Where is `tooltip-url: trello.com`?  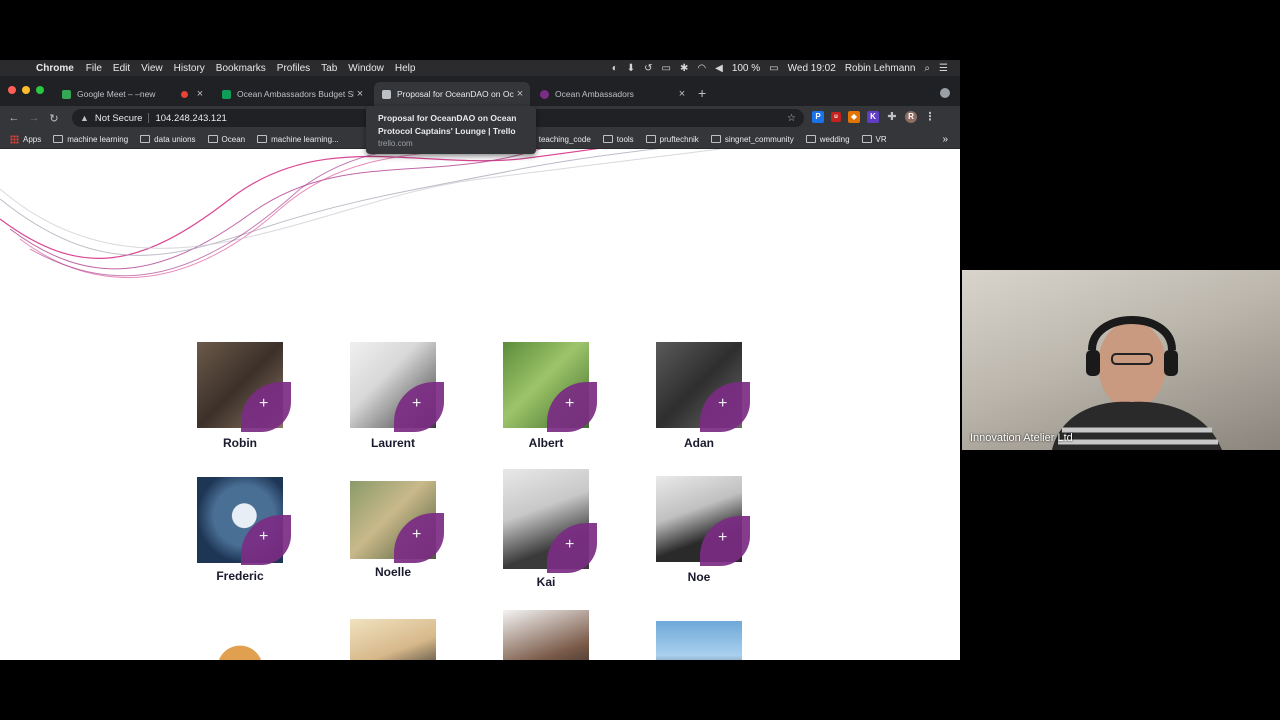
tooltip-url: trello.com is located at coordinates (395, 143).